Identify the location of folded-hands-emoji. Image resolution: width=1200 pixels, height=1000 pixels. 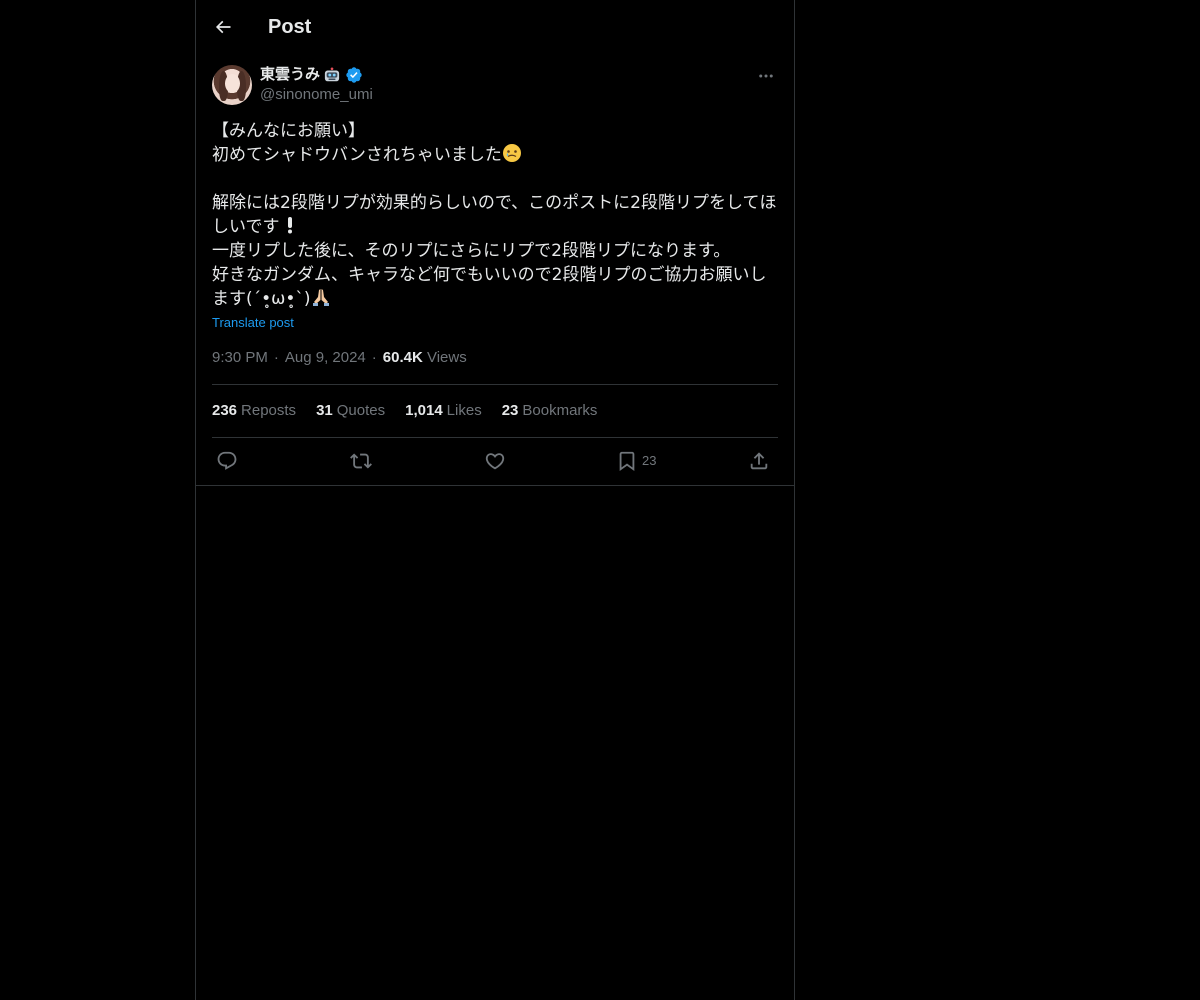
(320, 297).